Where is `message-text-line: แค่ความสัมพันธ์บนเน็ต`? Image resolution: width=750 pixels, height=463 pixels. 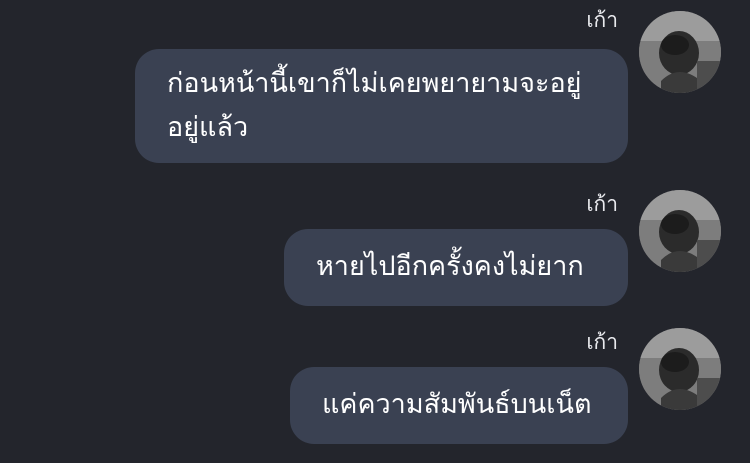 message-text-line: แค่ความสัมพันธ์บนเน็ต is located at coordinates (457, 404).